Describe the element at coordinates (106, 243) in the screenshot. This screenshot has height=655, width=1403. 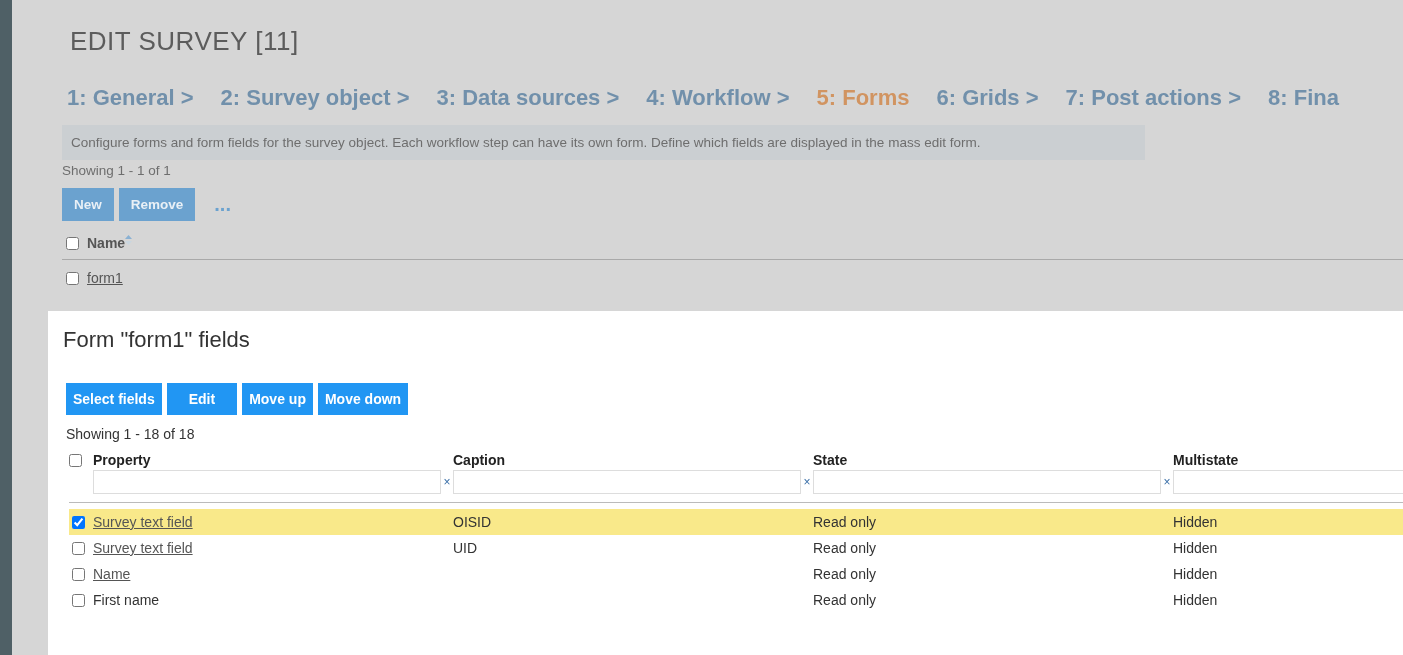
I see `column-header: Name` at that location.